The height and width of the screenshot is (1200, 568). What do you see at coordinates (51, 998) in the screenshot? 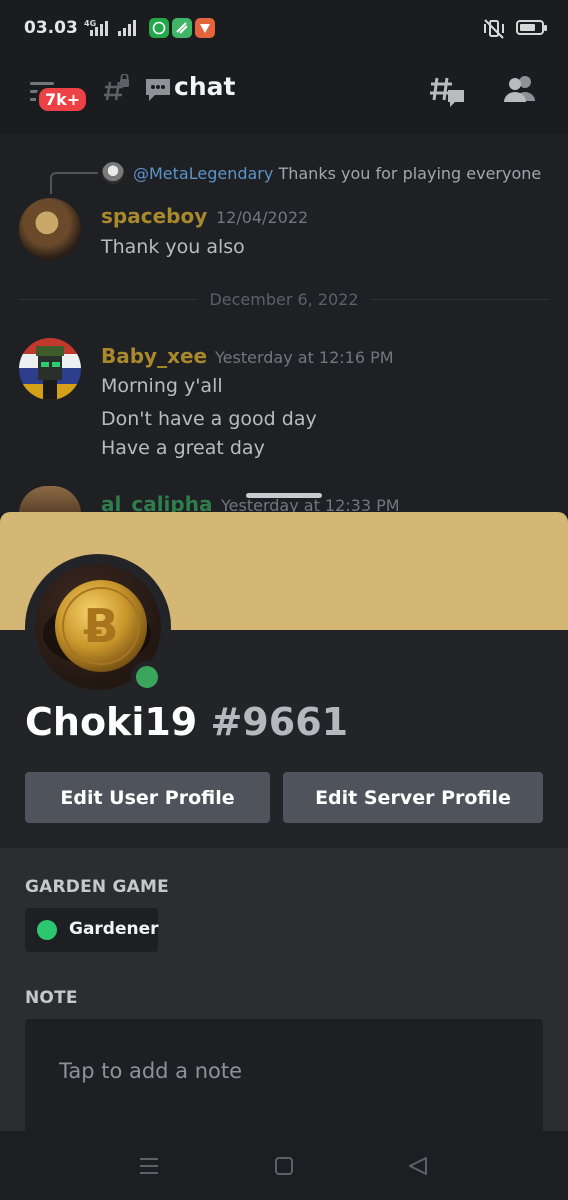
I see `note-section-title: NOTE` at bounding box center [51, 998].